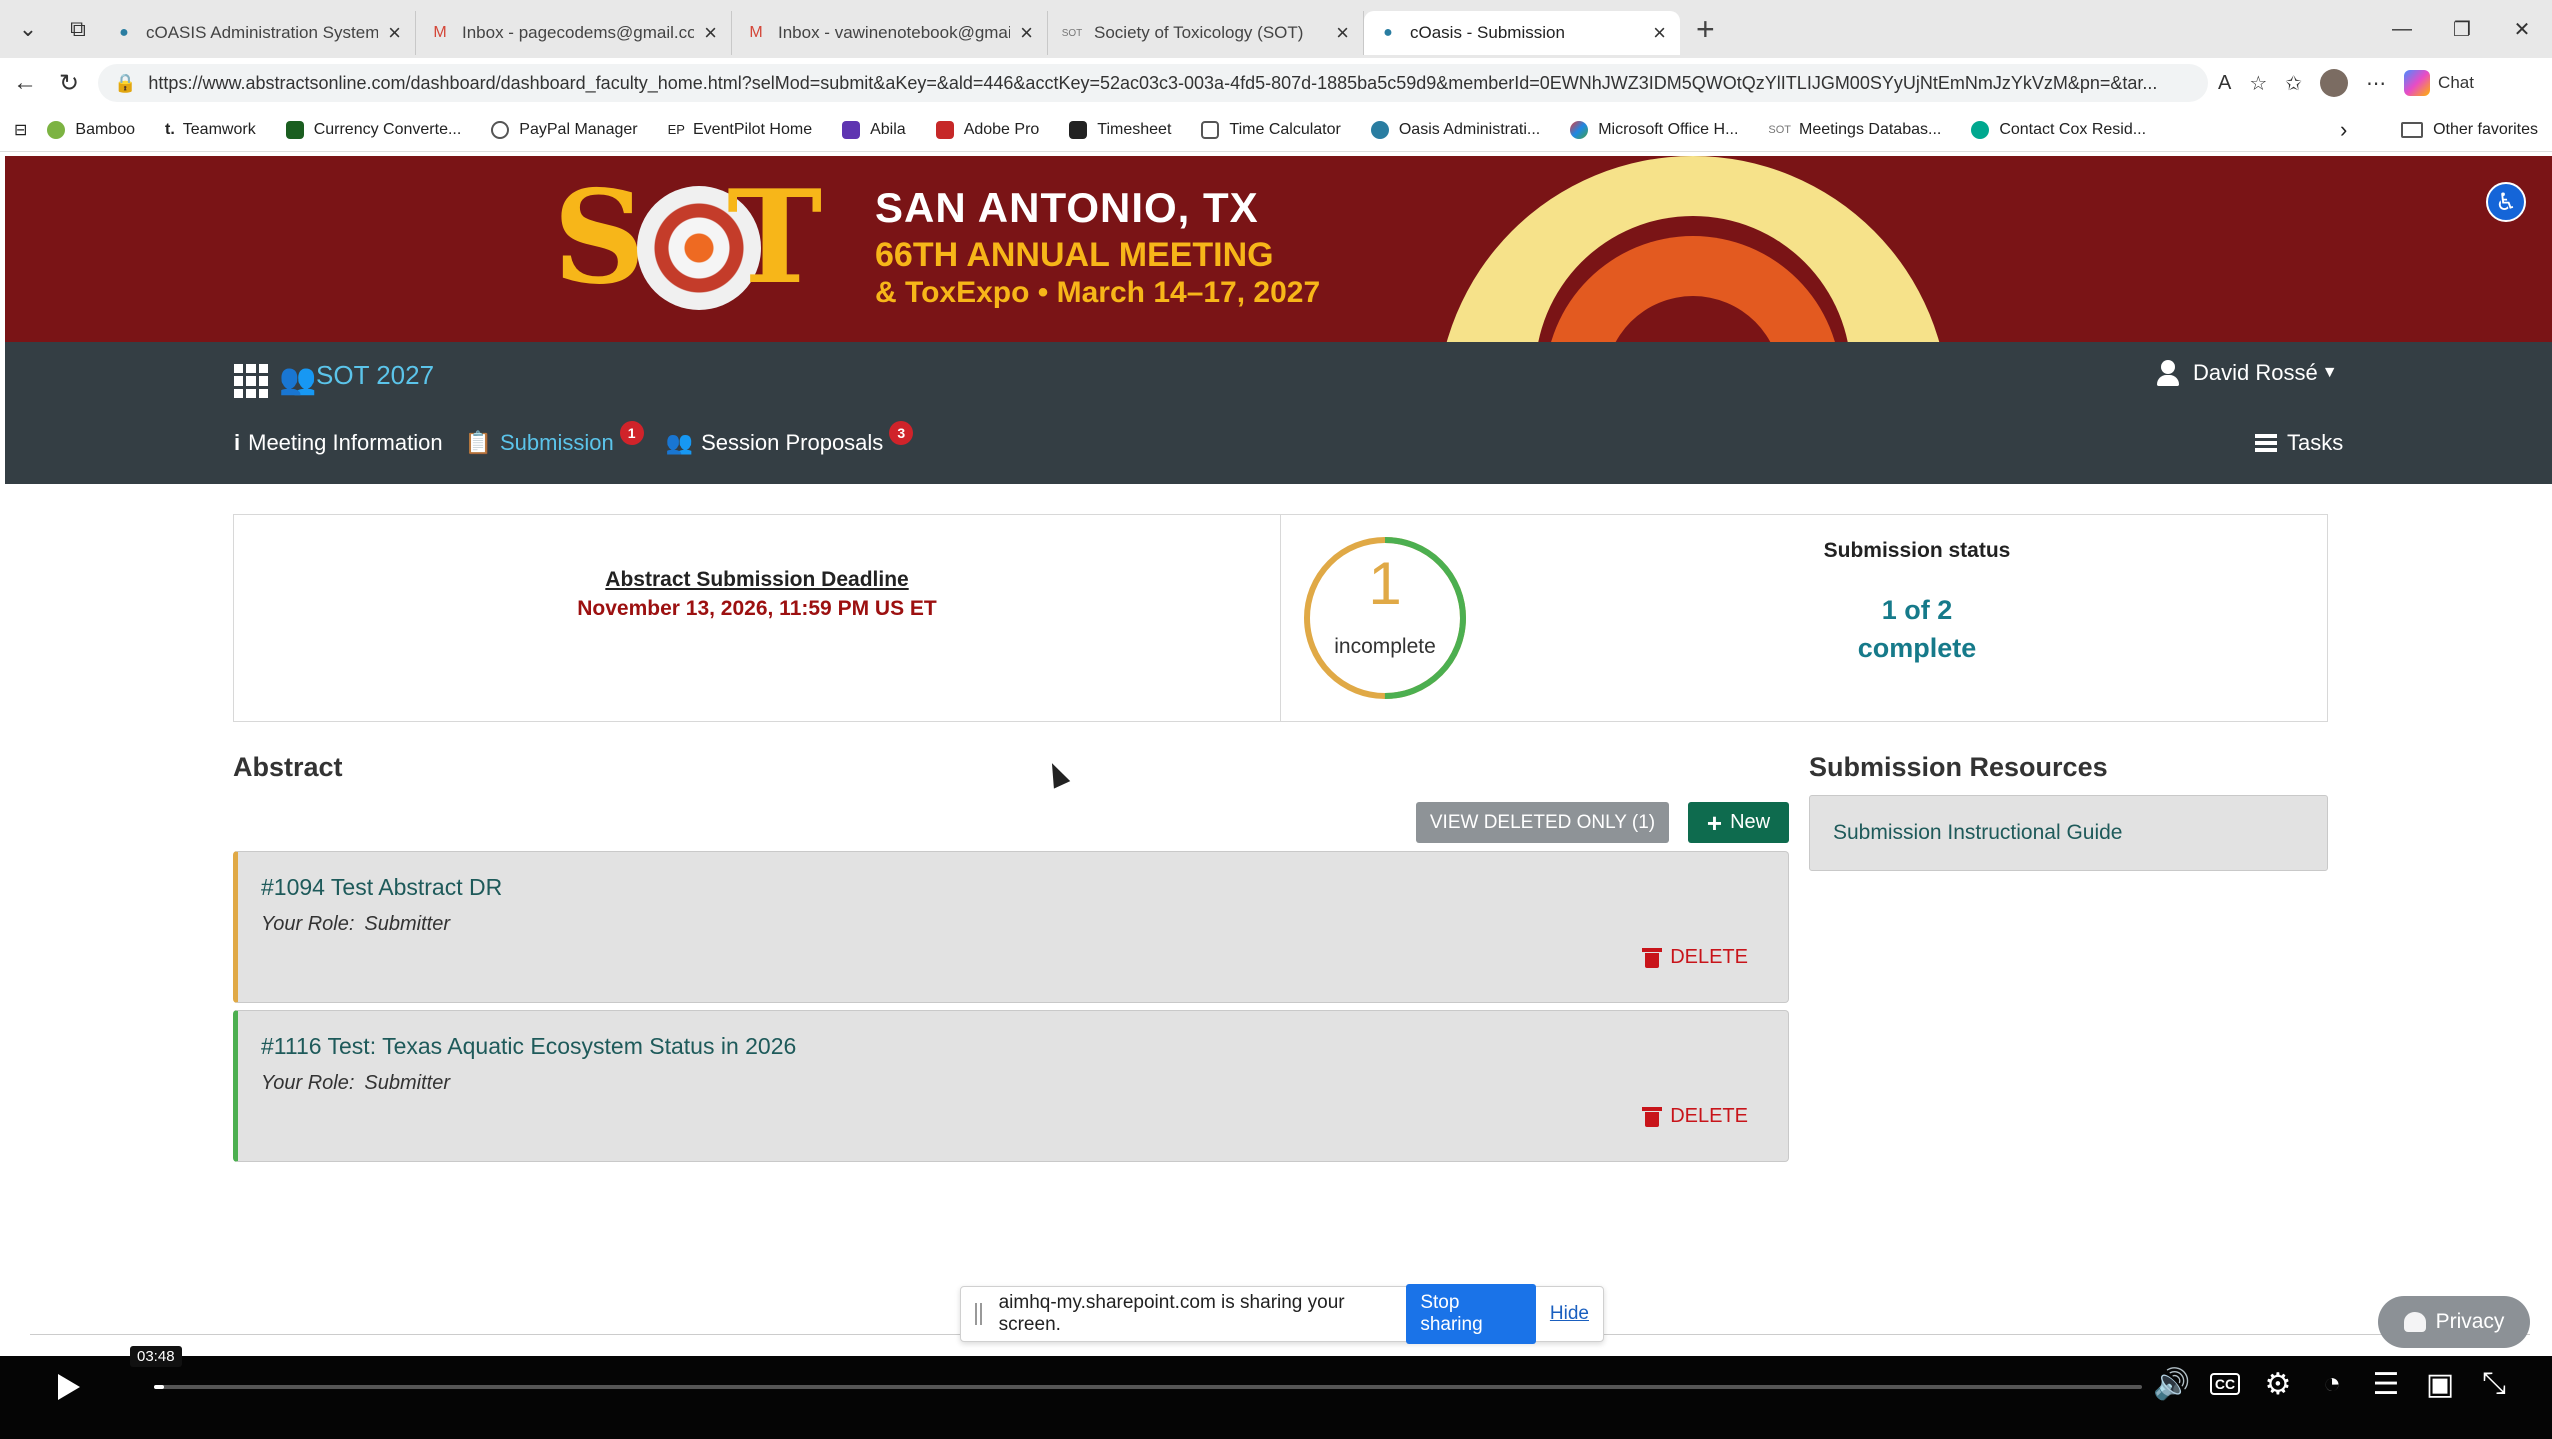 The image size is (2552, 1439). What do you see at coordinates (210, 130) in the screenshot?
I see `bookmark-teamwork: t. Teamwork` at bounding box center [210, 130].